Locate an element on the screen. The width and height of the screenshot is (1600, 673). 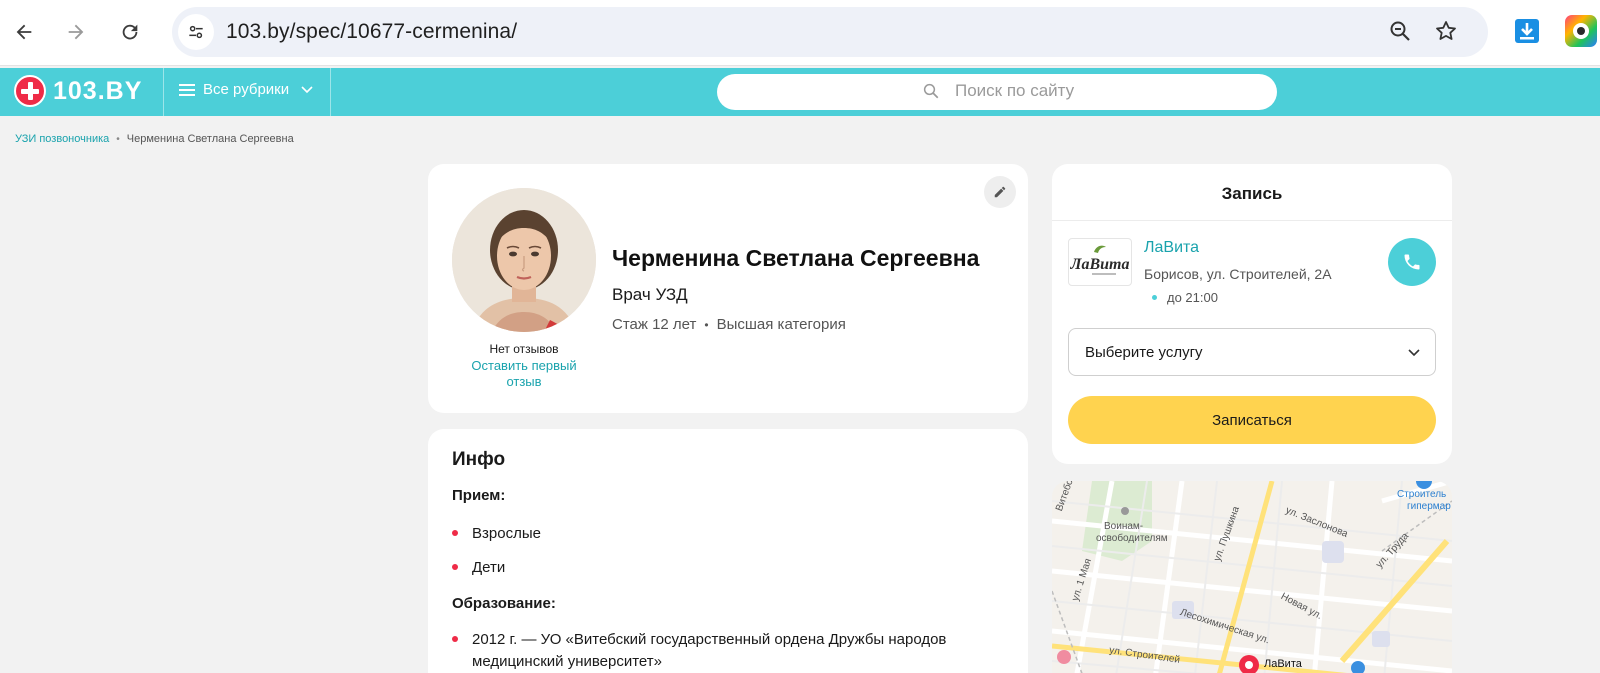
phone-icon is located at coordinates (1412, 262).